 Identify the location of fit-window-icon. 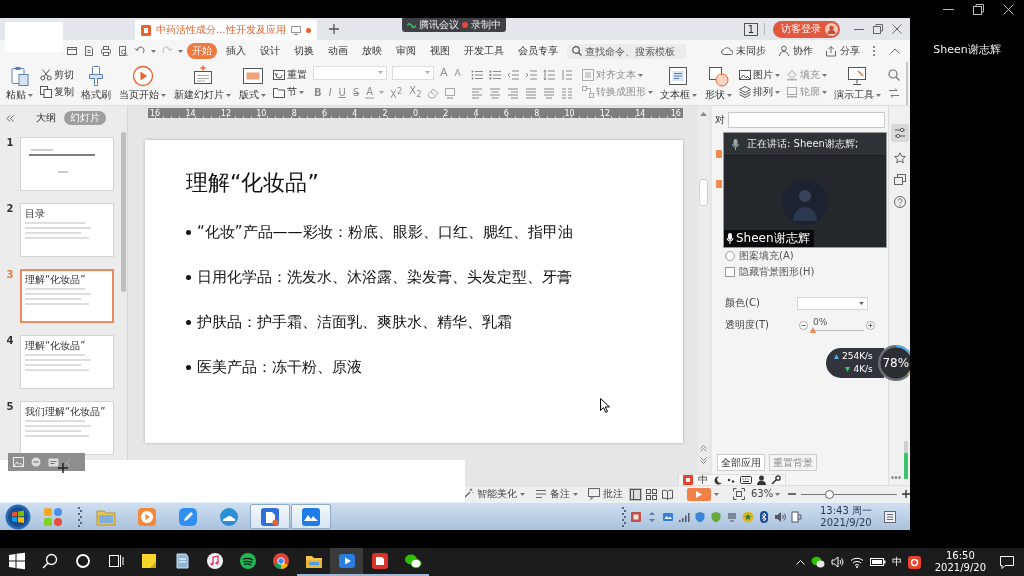
(738, 494).